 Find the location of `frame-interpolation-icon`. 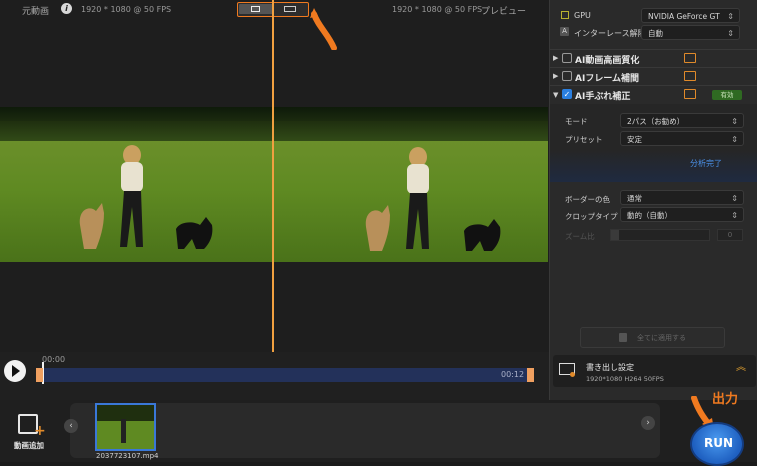

frame-interpolation-icon is located at coordinates (690, 76).